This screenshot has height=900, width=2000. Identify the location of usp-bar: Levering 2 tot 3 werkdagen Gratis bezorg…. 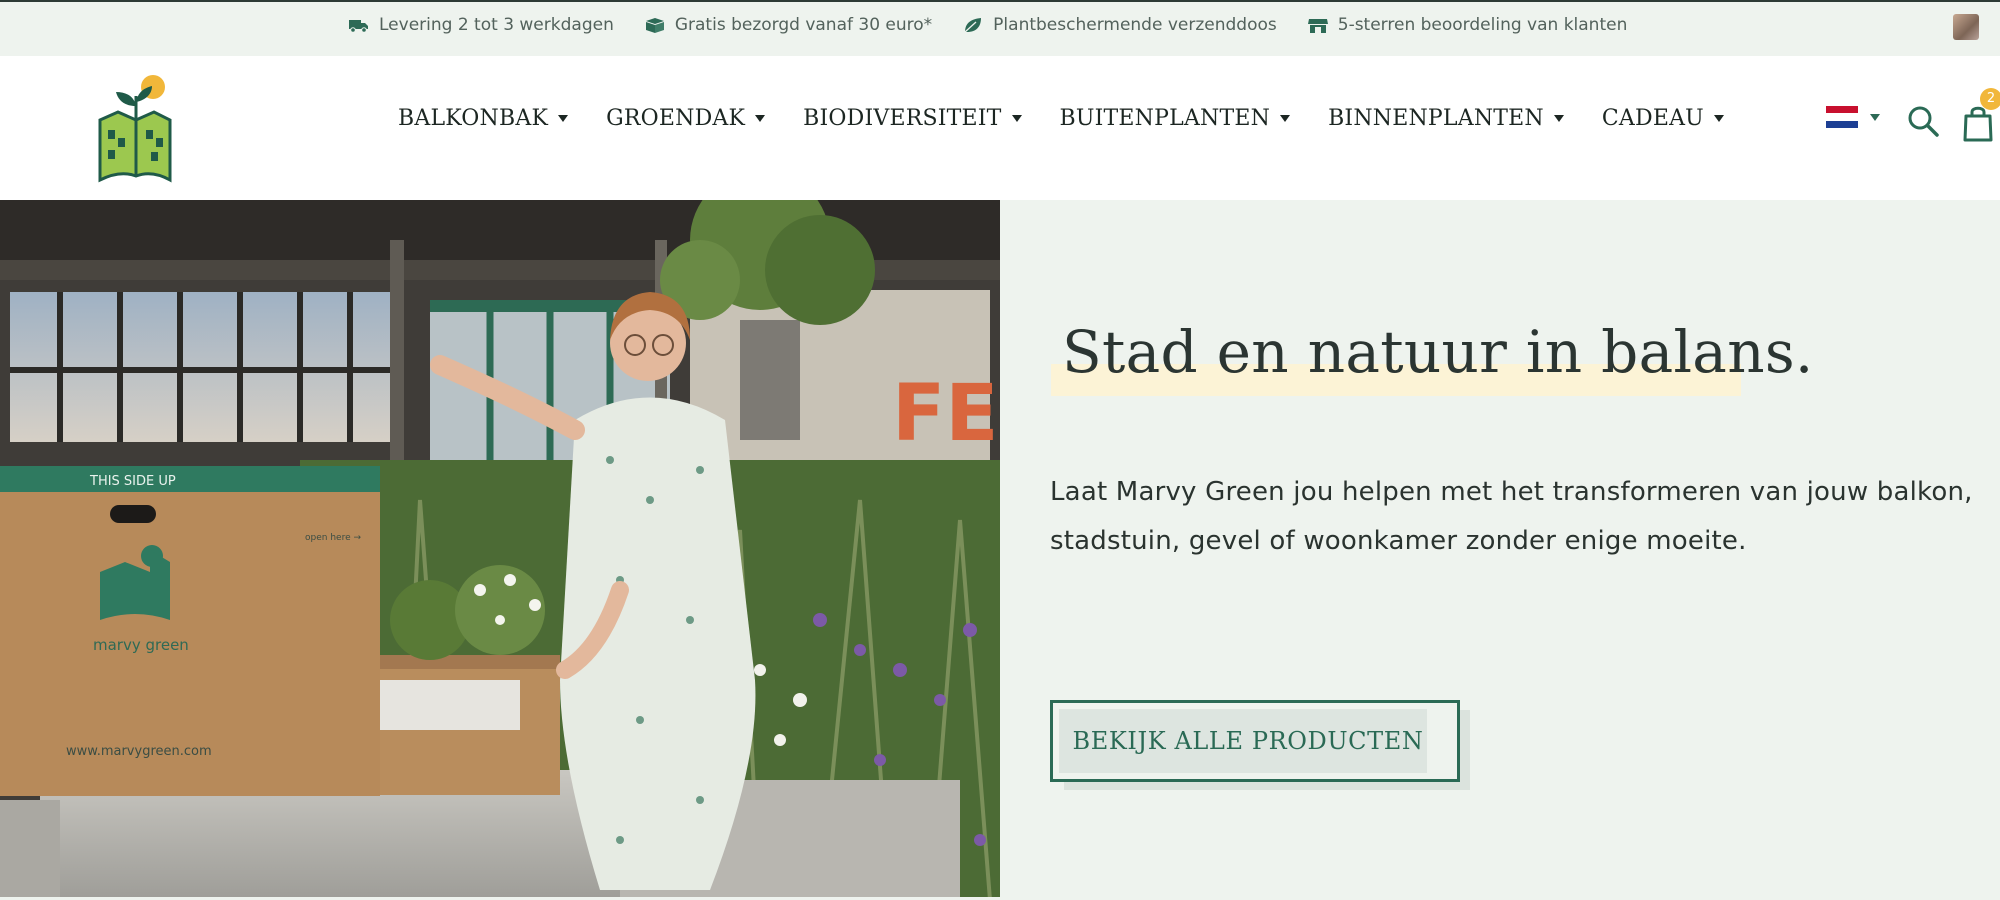
(1000, 28).